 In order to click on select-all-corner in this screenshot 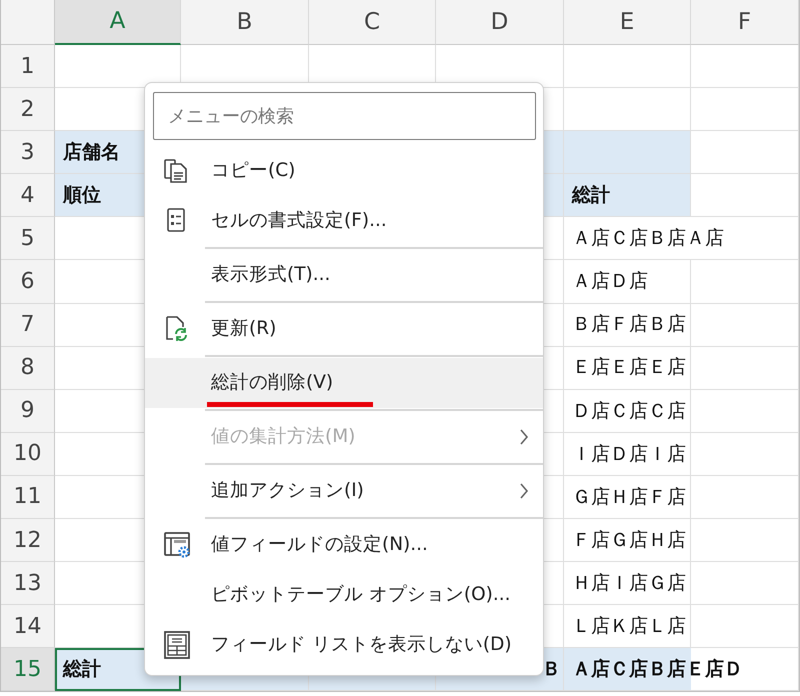, I will do `click(28, 22)`.